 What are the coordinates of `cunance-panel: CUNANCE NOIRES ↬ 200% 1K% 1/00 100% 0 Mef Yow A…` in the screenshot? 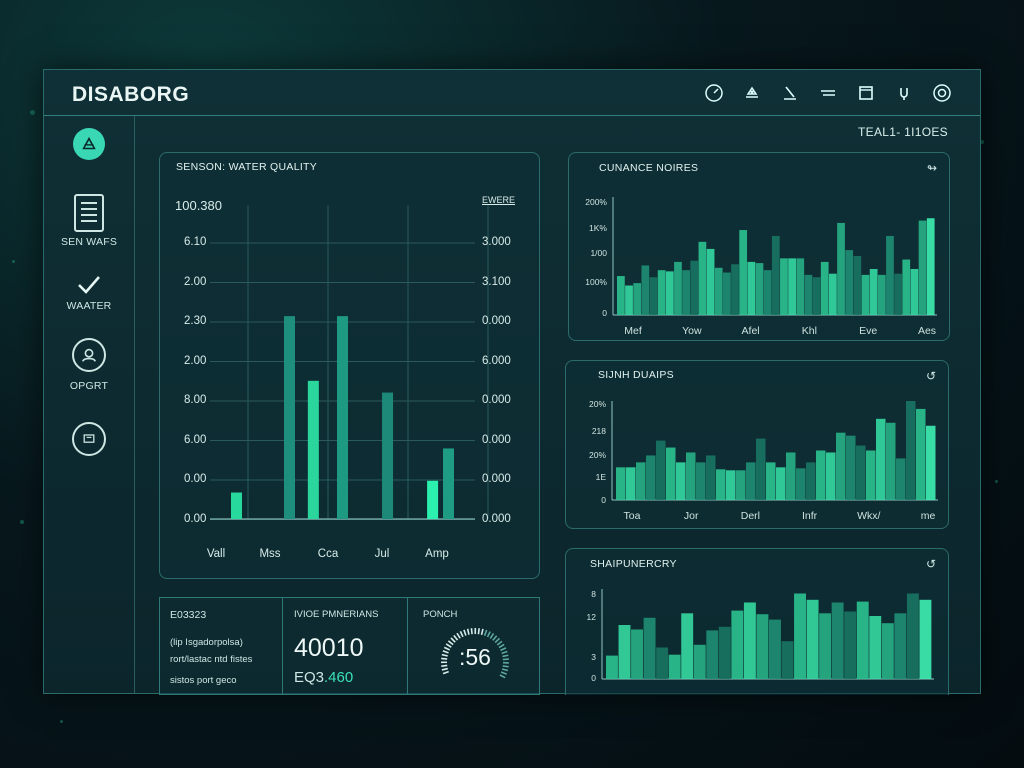 It's located at (759, 246).